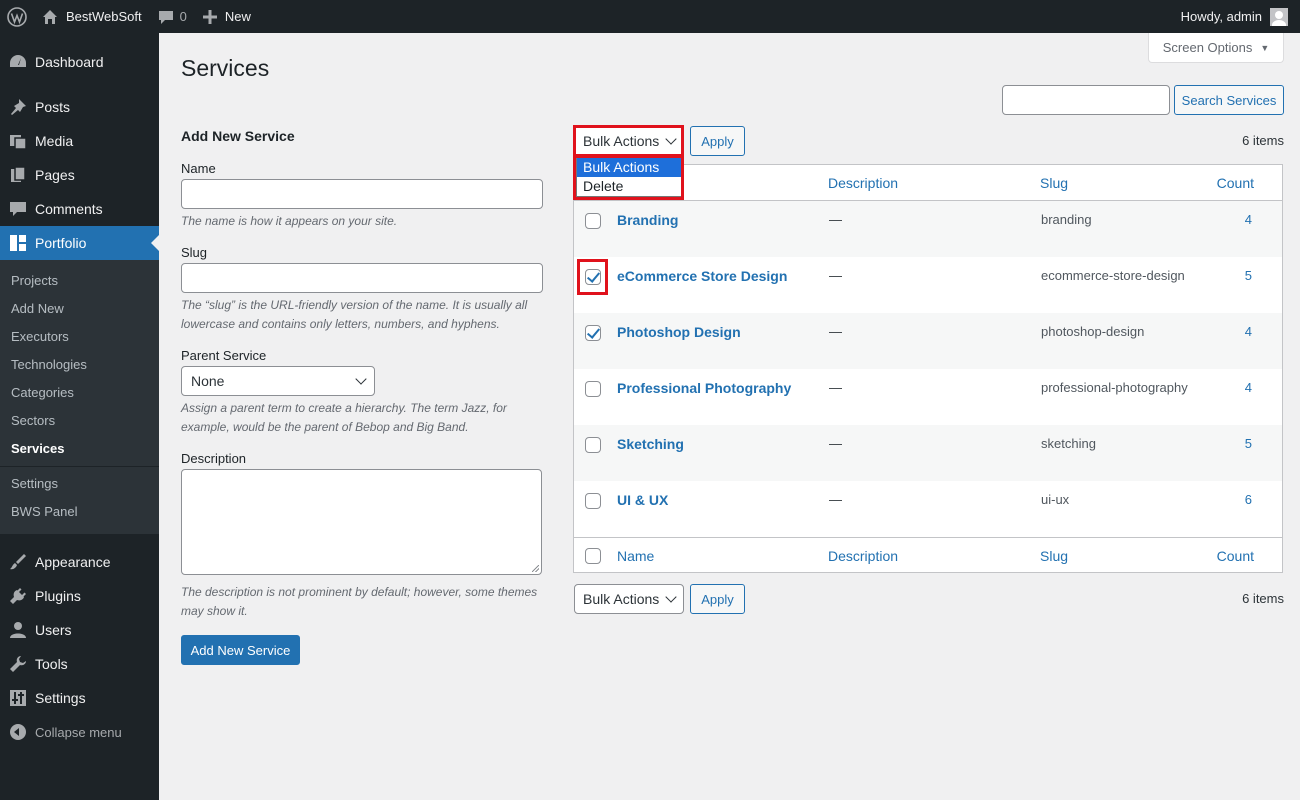 The image size is (1300, 800). What do you see at coordinates (79, 630) in the screenshot?
I see `sidebar-item-users: Users` at bounding box center [79, 630].